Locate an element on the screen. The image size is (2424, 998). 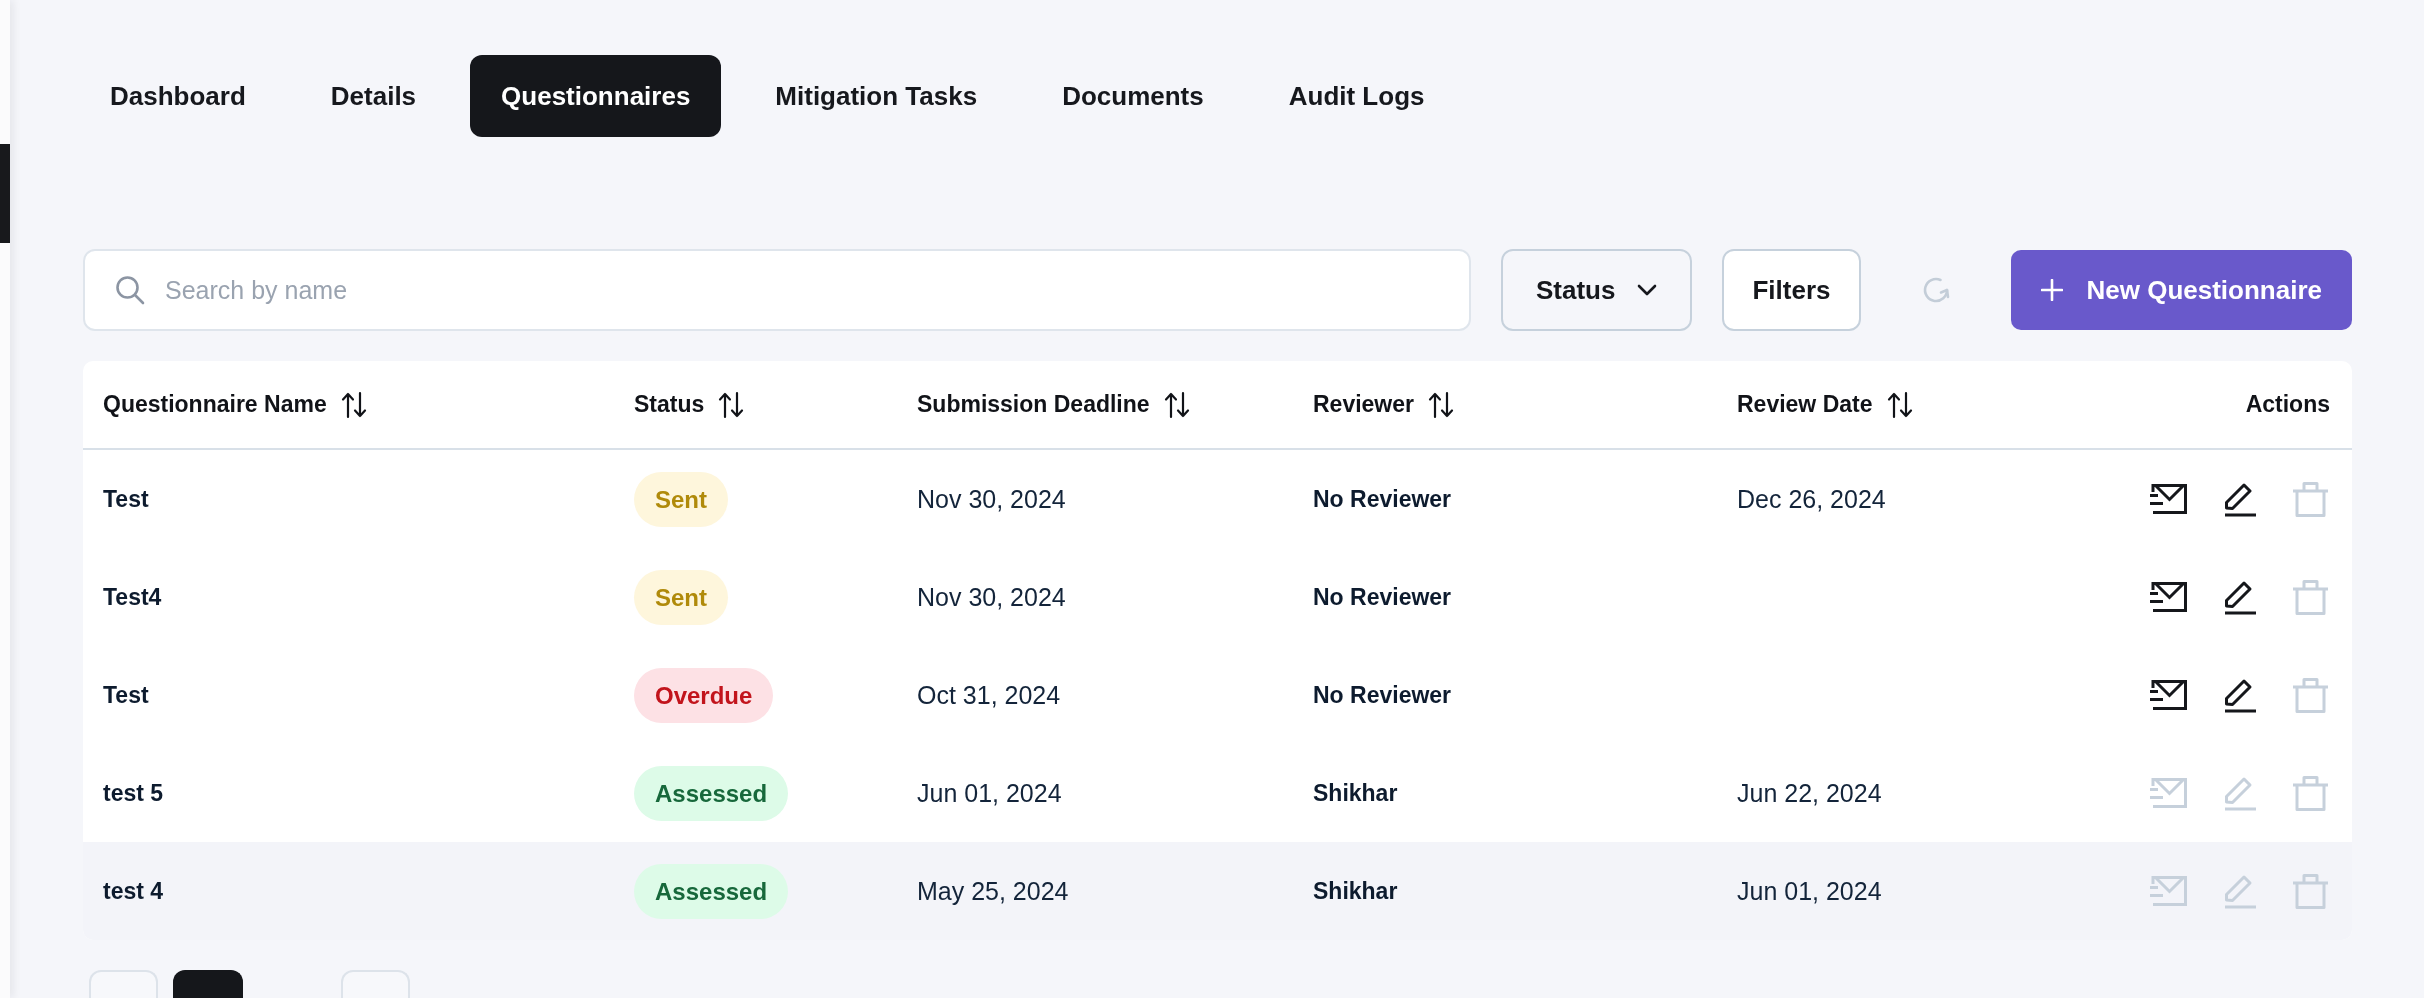
status-dropdown: Status is located at coordinates (1597, 290).